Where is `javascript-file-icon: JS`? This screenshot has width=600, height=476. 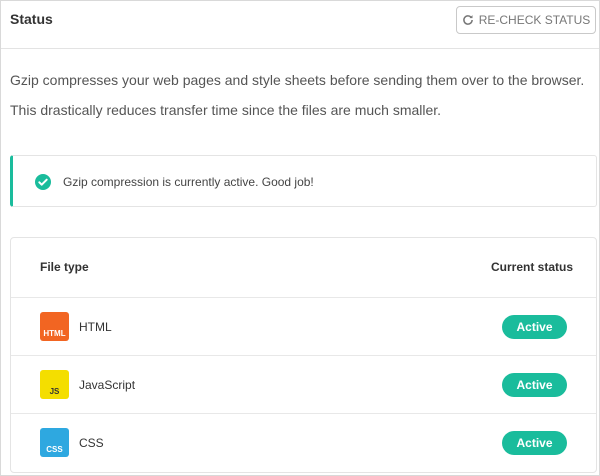
javascript-file-icon: JS is located at coordinates (54, 384).